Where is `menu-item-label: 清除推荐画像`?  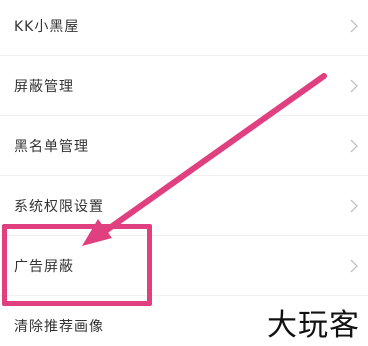 menu-item-label: 清除推荐画像 is located at coordinates (59, 327).